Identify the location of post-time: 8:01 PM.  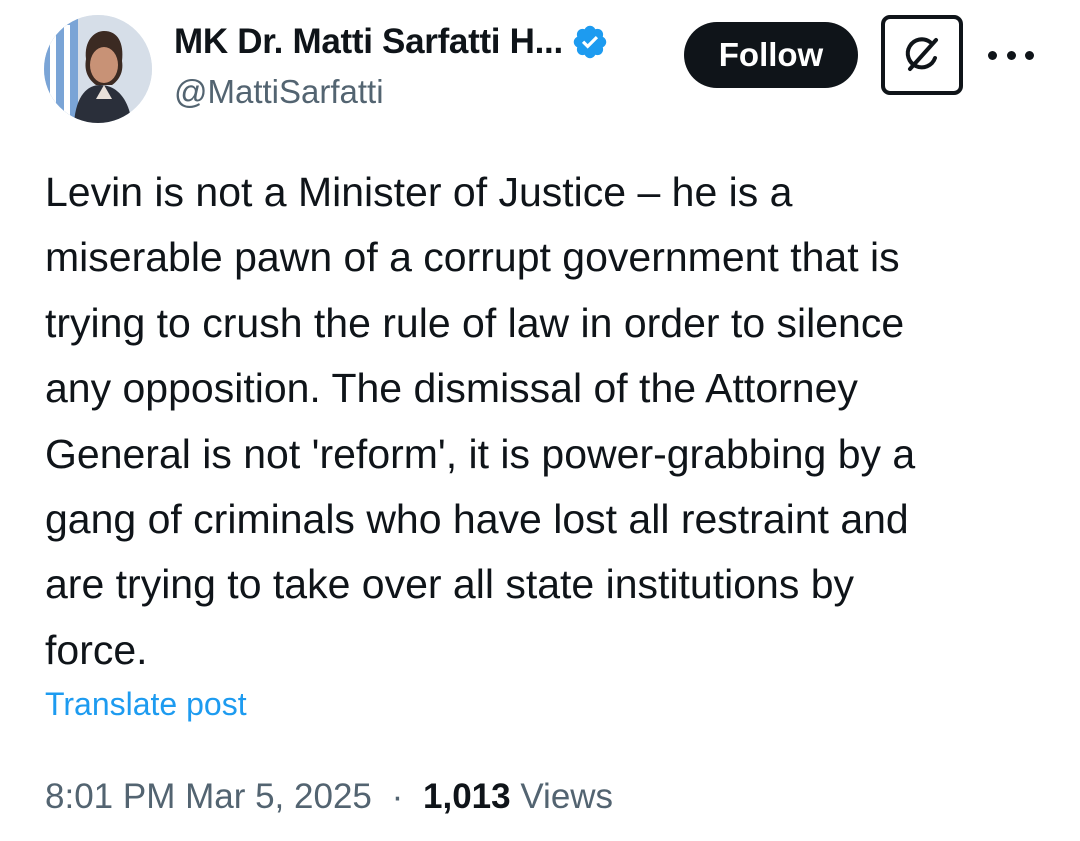
(110, 796).